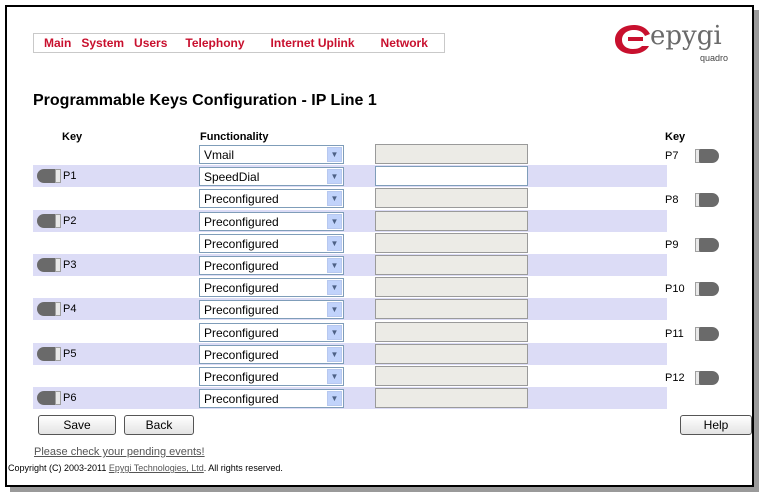  Describe the element at coordinates (70, 221) in the screenshot. I see `key-label: P2` at that location.